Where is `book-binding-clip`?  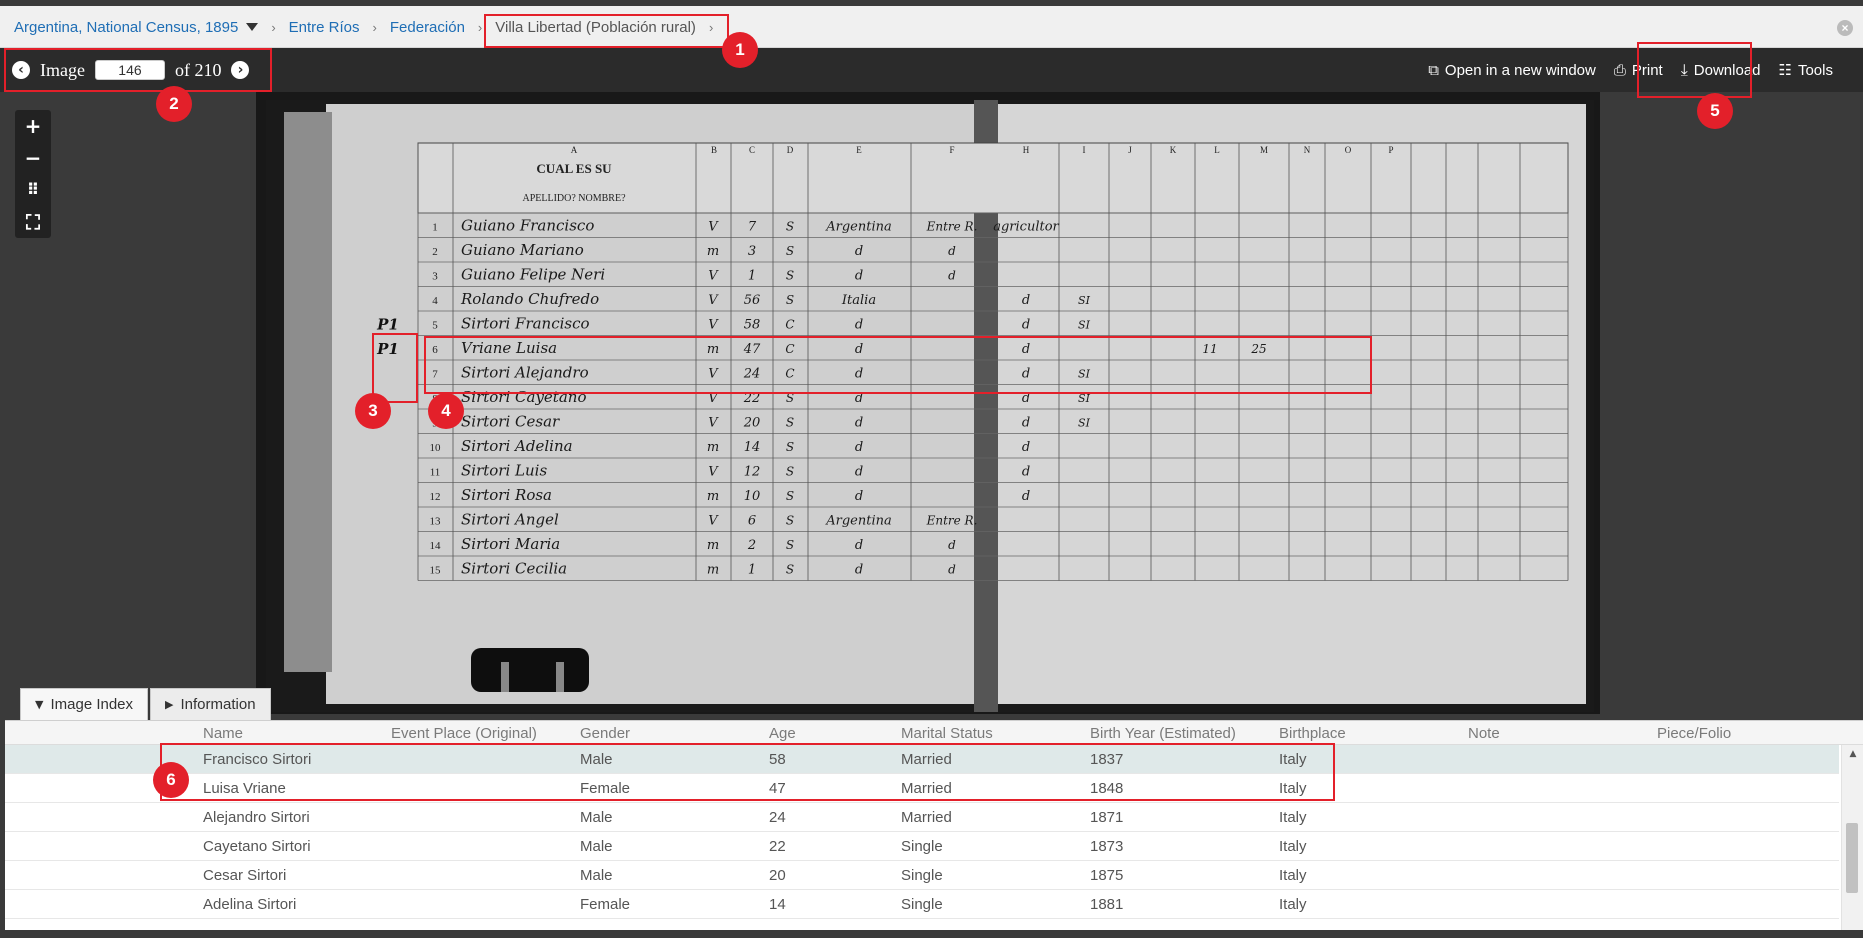 book-binding-clip is located at coordinates (530, 670).